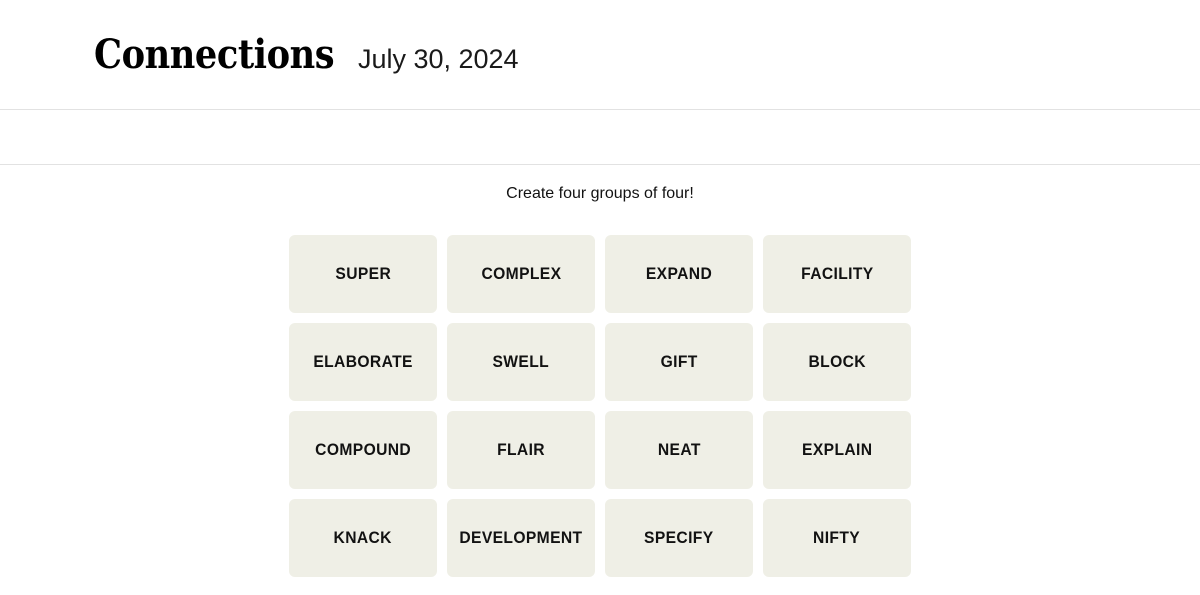 This screenshot has width=1200, height=595. I want to click on puzzle-tile: ELABORATE, so click(363, 362).